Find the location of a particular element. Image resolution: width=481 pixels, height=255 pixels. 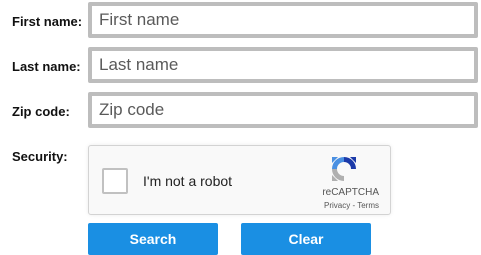

last-name-field is located at coordinates (283, 65).